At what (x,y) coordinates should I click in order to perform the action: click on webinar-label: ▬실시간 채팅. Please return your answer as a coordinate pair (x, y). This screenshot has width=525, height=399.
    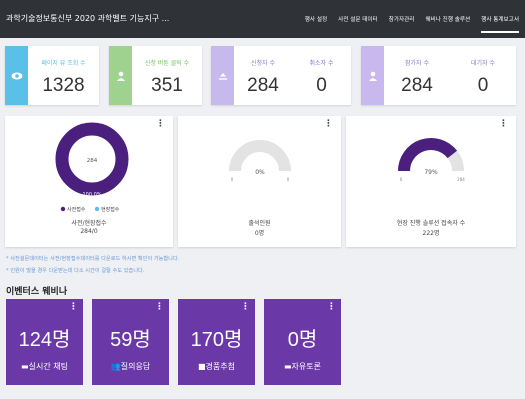
    Looking at the image, I should click on (44, 366).